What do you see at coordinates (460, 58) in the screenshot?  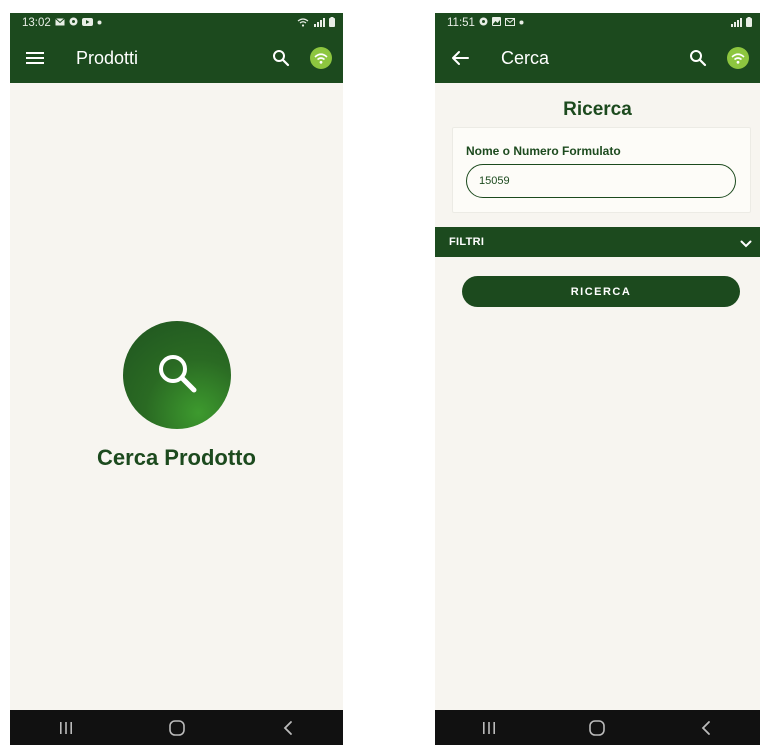 I see `back-arrow-icon` at bounding box center [460, 58].